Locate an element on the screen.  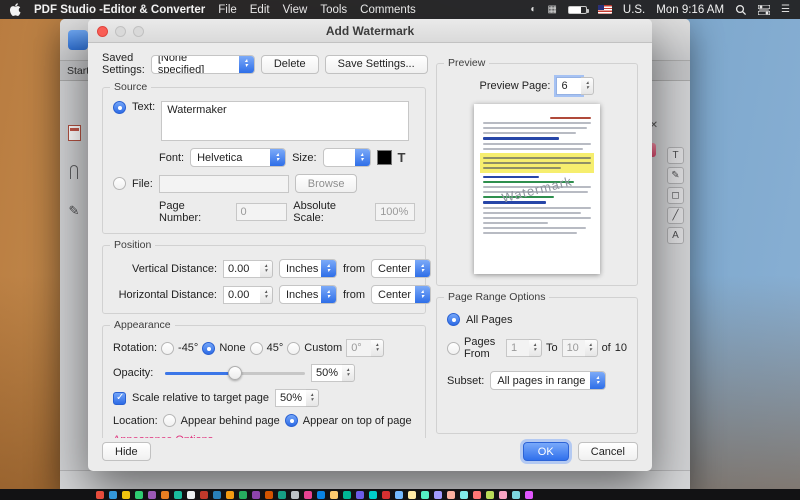
menu-edit: Edit is located at coordinates (260, 10).